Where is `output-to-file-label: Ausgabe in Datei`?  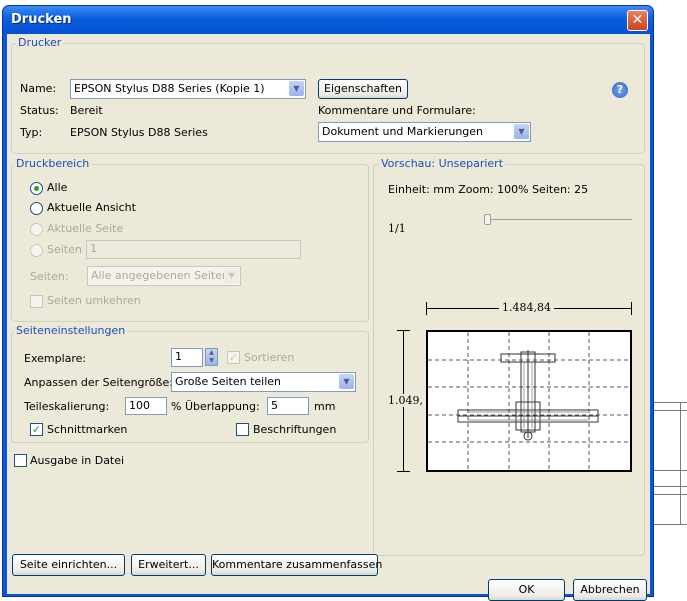 output-to-file-label: Ausgabe in Datei is located at coordinates (77, 460).